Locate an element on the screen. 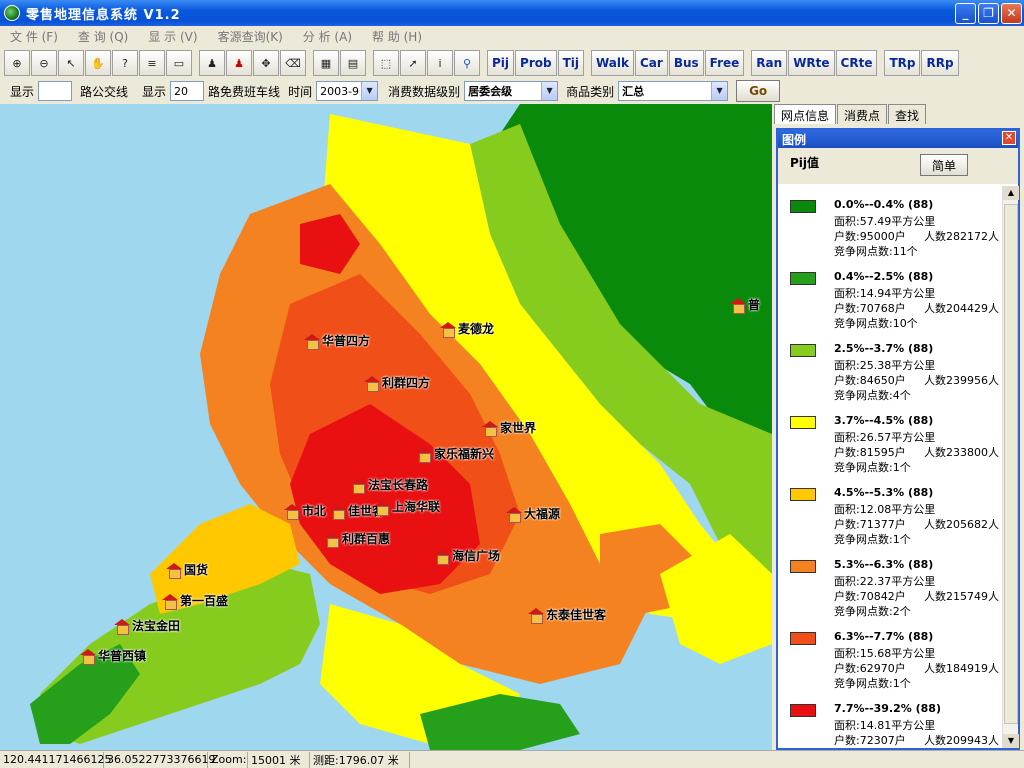 This screenshot has width=1024, height=768. menu-source-query: 客源查询(K) is located at coordinates (250, 36).